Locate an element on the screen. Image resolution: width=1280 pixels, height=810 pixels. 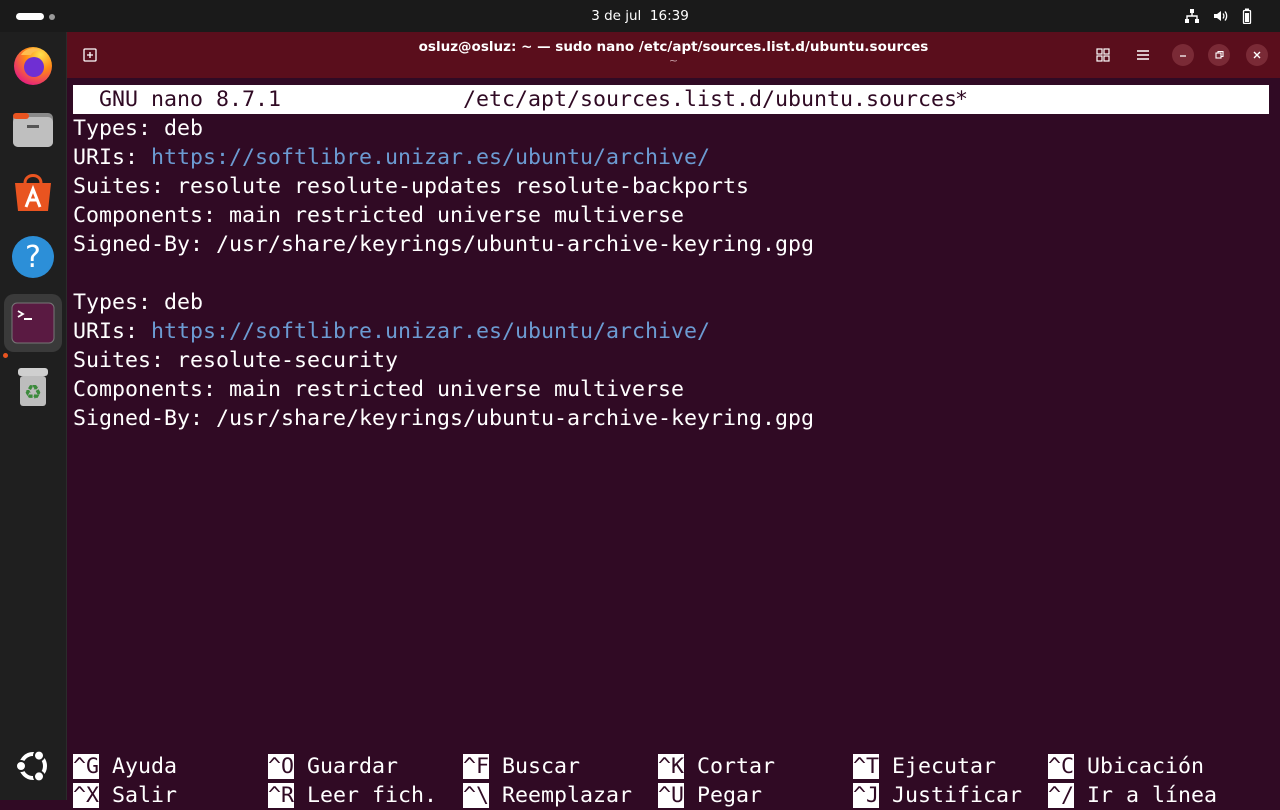
dock-firefox is located at coordinates (33, 65).